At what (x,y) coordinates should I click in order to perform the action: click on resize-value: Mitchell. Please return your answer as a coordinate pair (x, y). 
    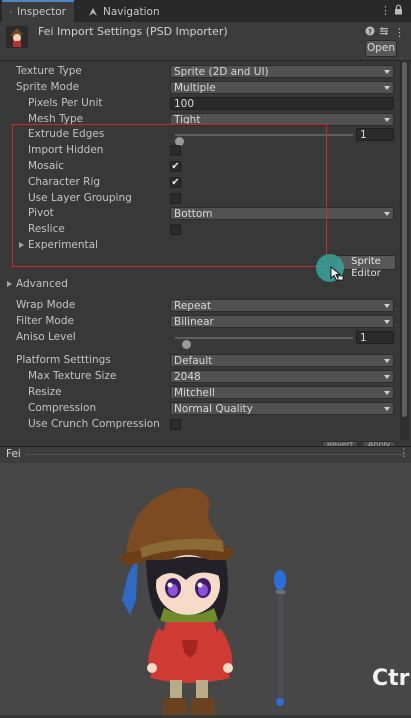
    Looking at the image, I should click on (194, 393).